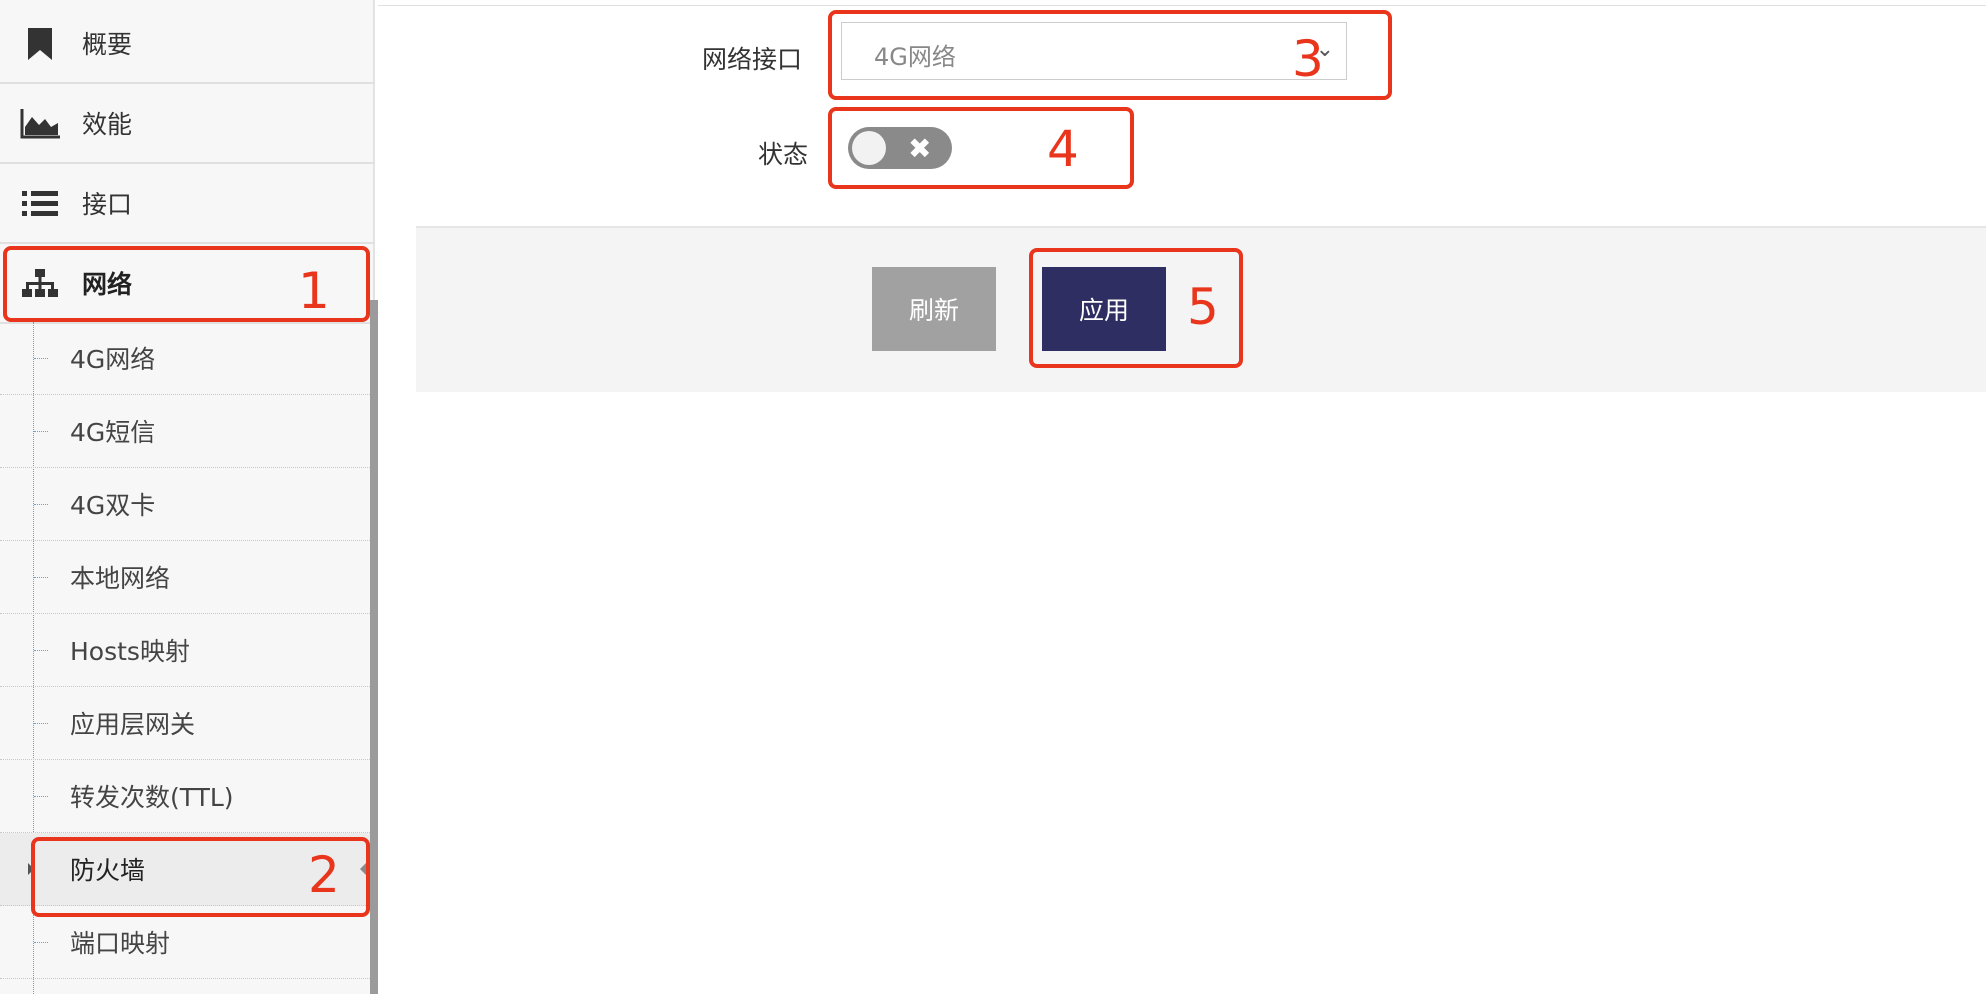 Image resolution: width=1986 pixels, height=994 pixels. I want to click on annotation-number-2: 2, so click(324, 875).